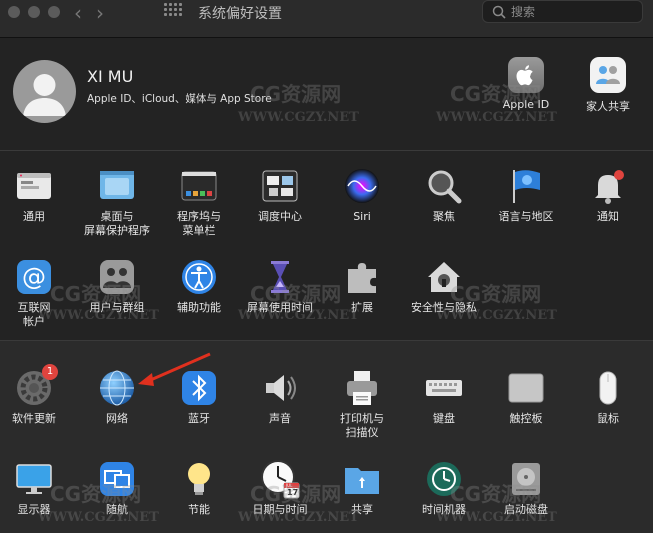 This screenshot has width=653, height=533. I want to click on house-lock-icon, so click(444, 277).